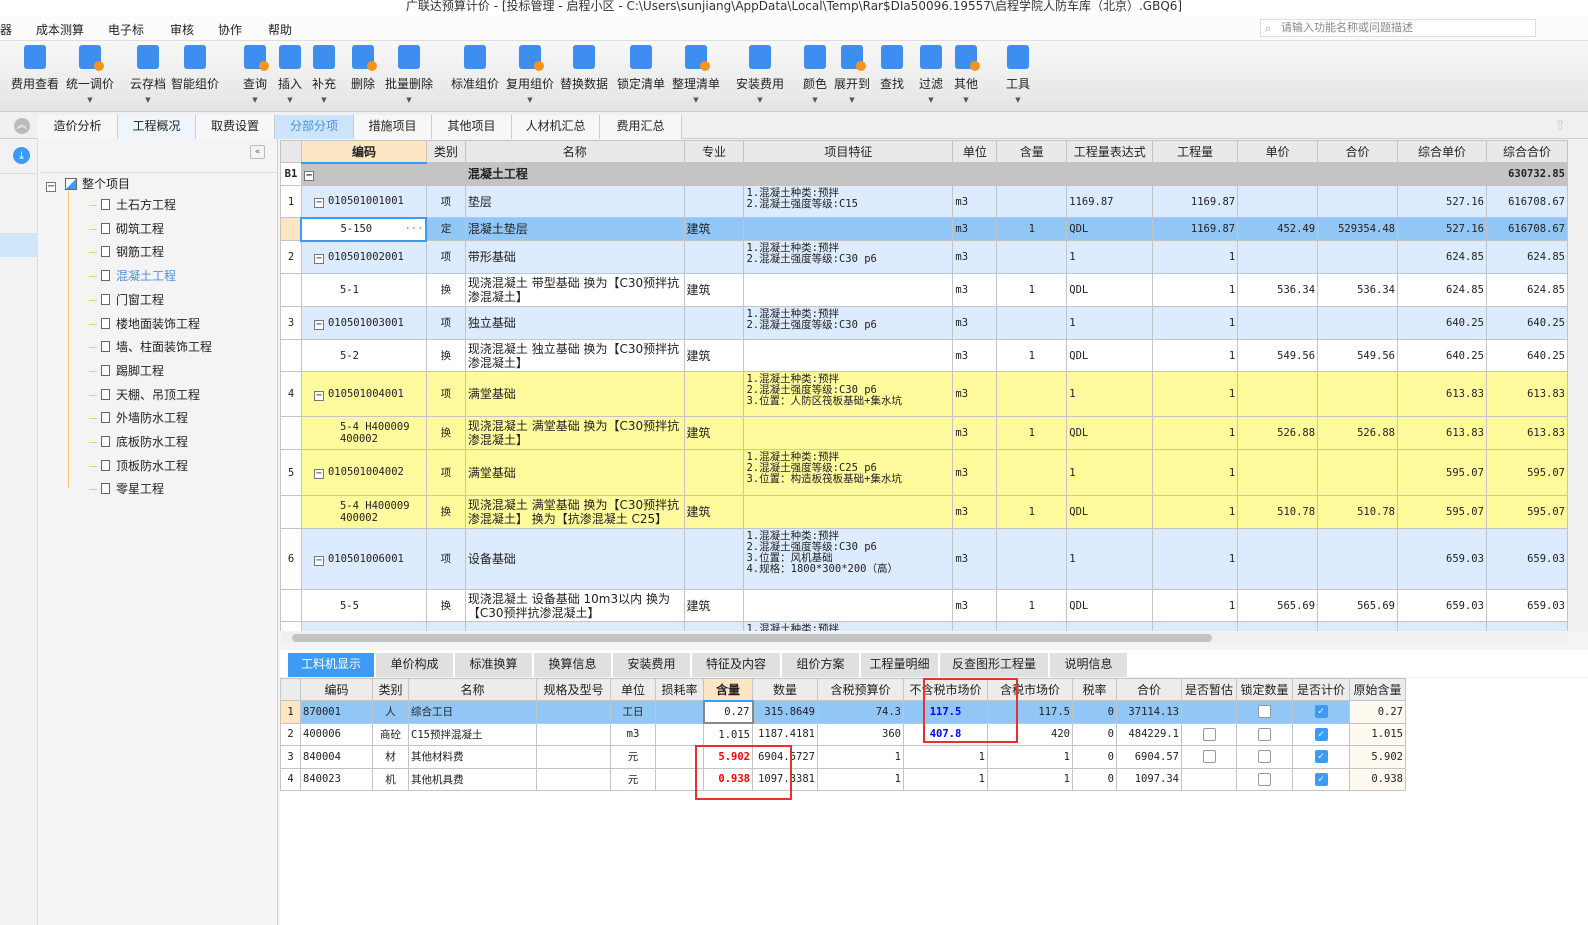 Image resolution: width=1588 pixels, height=925 pixels. Describe the element at coordinates (472, 127) in the screenshot. I see `tab-5: 其他项目` at that location.